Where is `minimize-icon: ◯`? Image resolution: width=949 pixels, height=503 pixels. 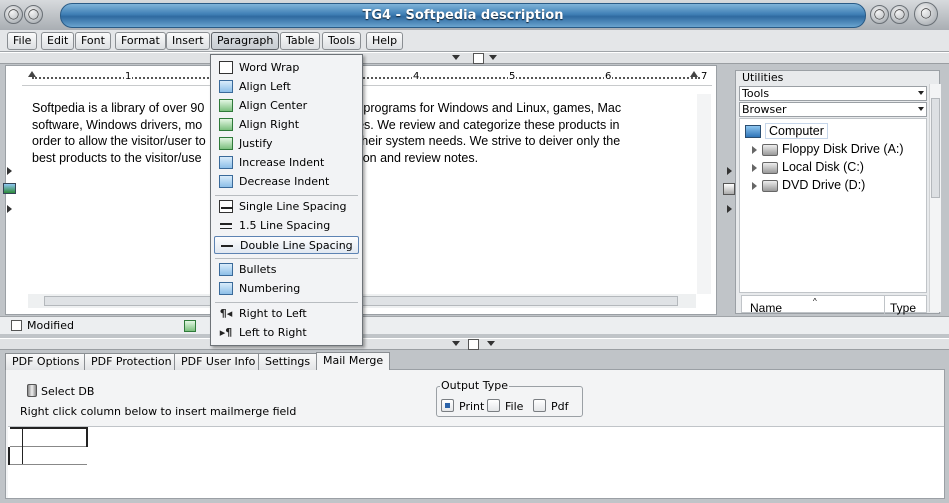 minimize-icon: ◯ is located at coordinates (879, 14).